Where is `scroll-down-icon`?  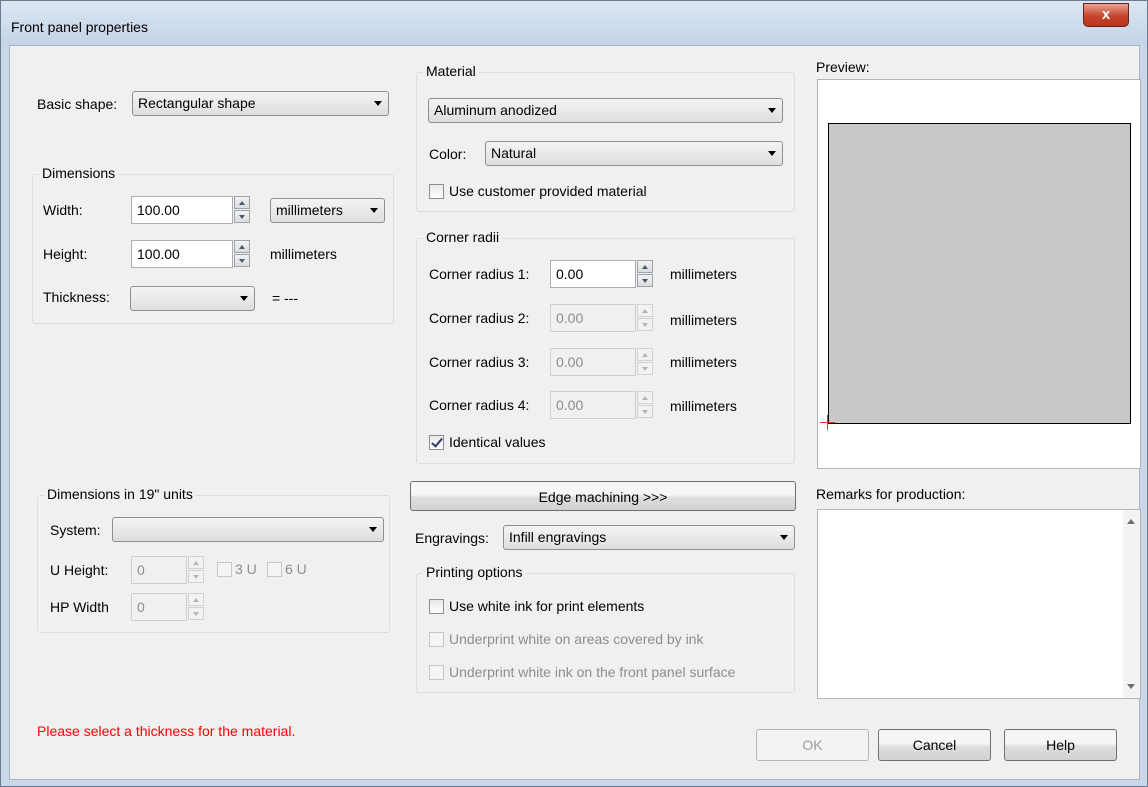
scroll-down-icon is located at coordinates (1131, 686).